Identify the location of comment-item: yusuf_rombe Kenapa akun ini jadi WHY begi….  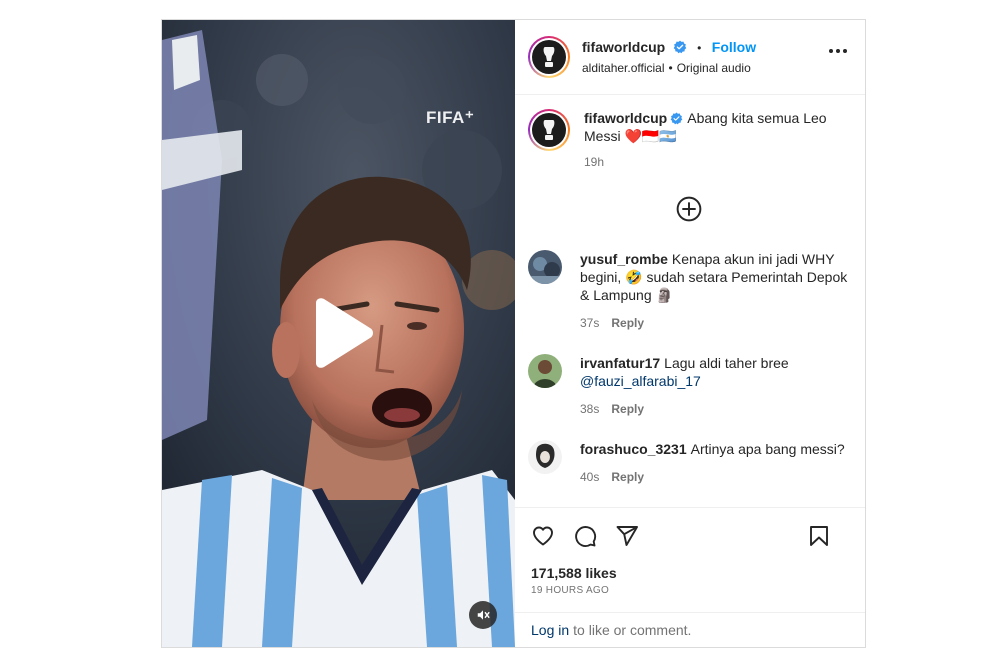
(688, 291).